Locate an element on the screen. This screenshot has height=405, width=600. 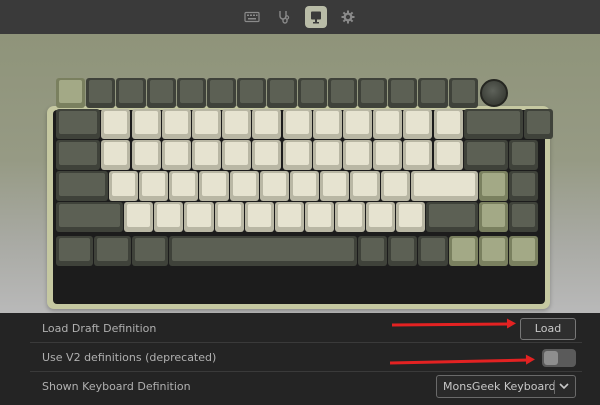
rotary-knob is located at coordinates (493, 93).